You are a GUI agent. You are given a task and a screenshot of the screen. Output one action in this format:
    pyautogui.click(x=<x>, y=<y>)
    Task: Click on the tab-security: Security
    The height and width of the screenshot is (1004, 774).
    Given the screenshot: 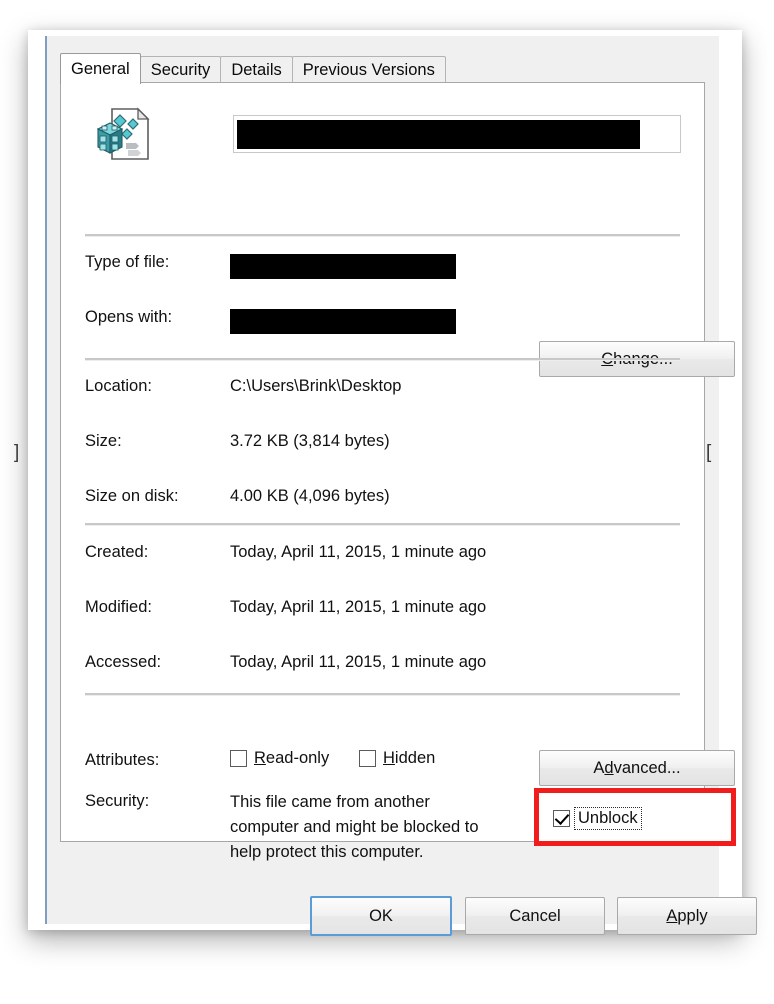 What is the action you would take?
    pyautogui.click(x=180, y=69)
    